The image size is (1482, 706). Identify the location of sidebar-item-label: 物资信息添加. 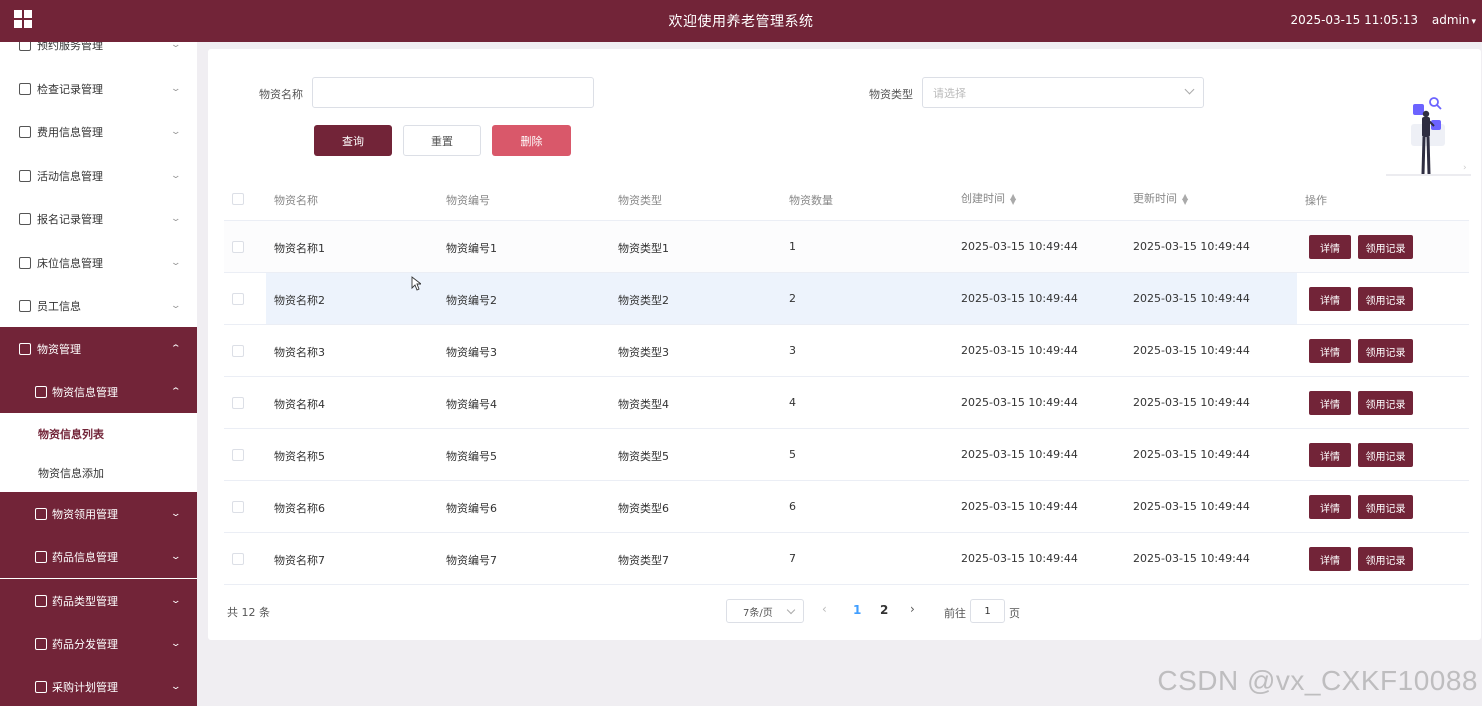
(71, 473).